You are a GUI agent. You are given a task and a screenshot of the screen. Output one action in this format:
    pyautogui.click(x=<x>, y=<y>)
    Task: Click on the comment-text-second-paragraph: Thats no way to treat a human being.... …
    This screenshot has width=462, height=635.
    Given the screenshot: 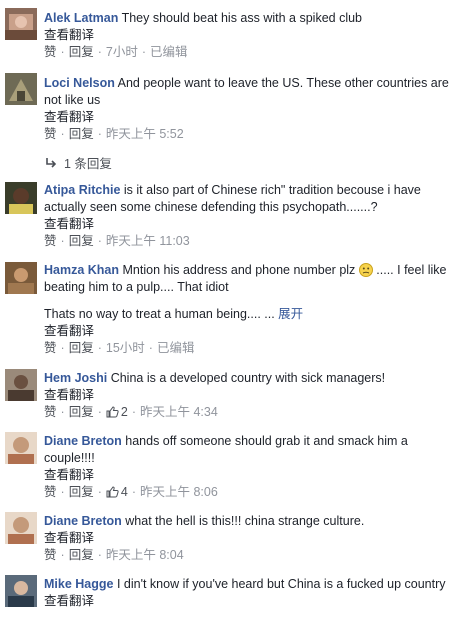 What is the action you would take?
    pyautogui.click(x=159, y=314)
    